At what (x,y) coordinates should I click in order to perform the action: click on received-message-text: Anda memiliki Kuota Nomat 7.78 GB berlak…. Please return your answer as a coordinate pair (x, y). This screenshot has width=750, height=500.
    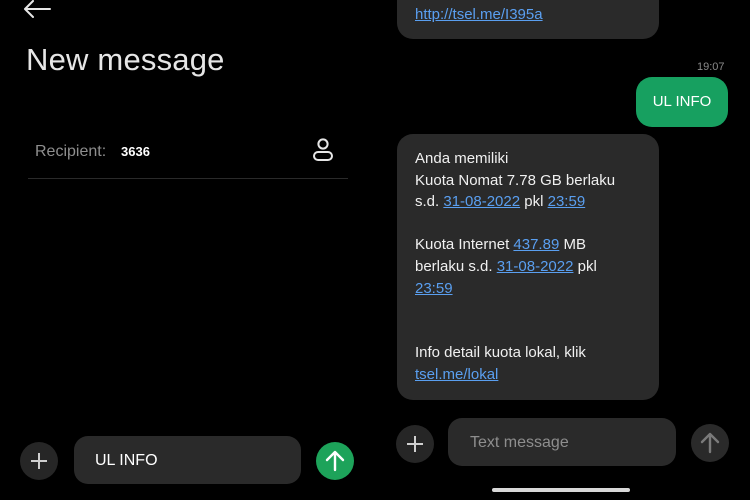
    Looking at the image, I should click on (533, 267).